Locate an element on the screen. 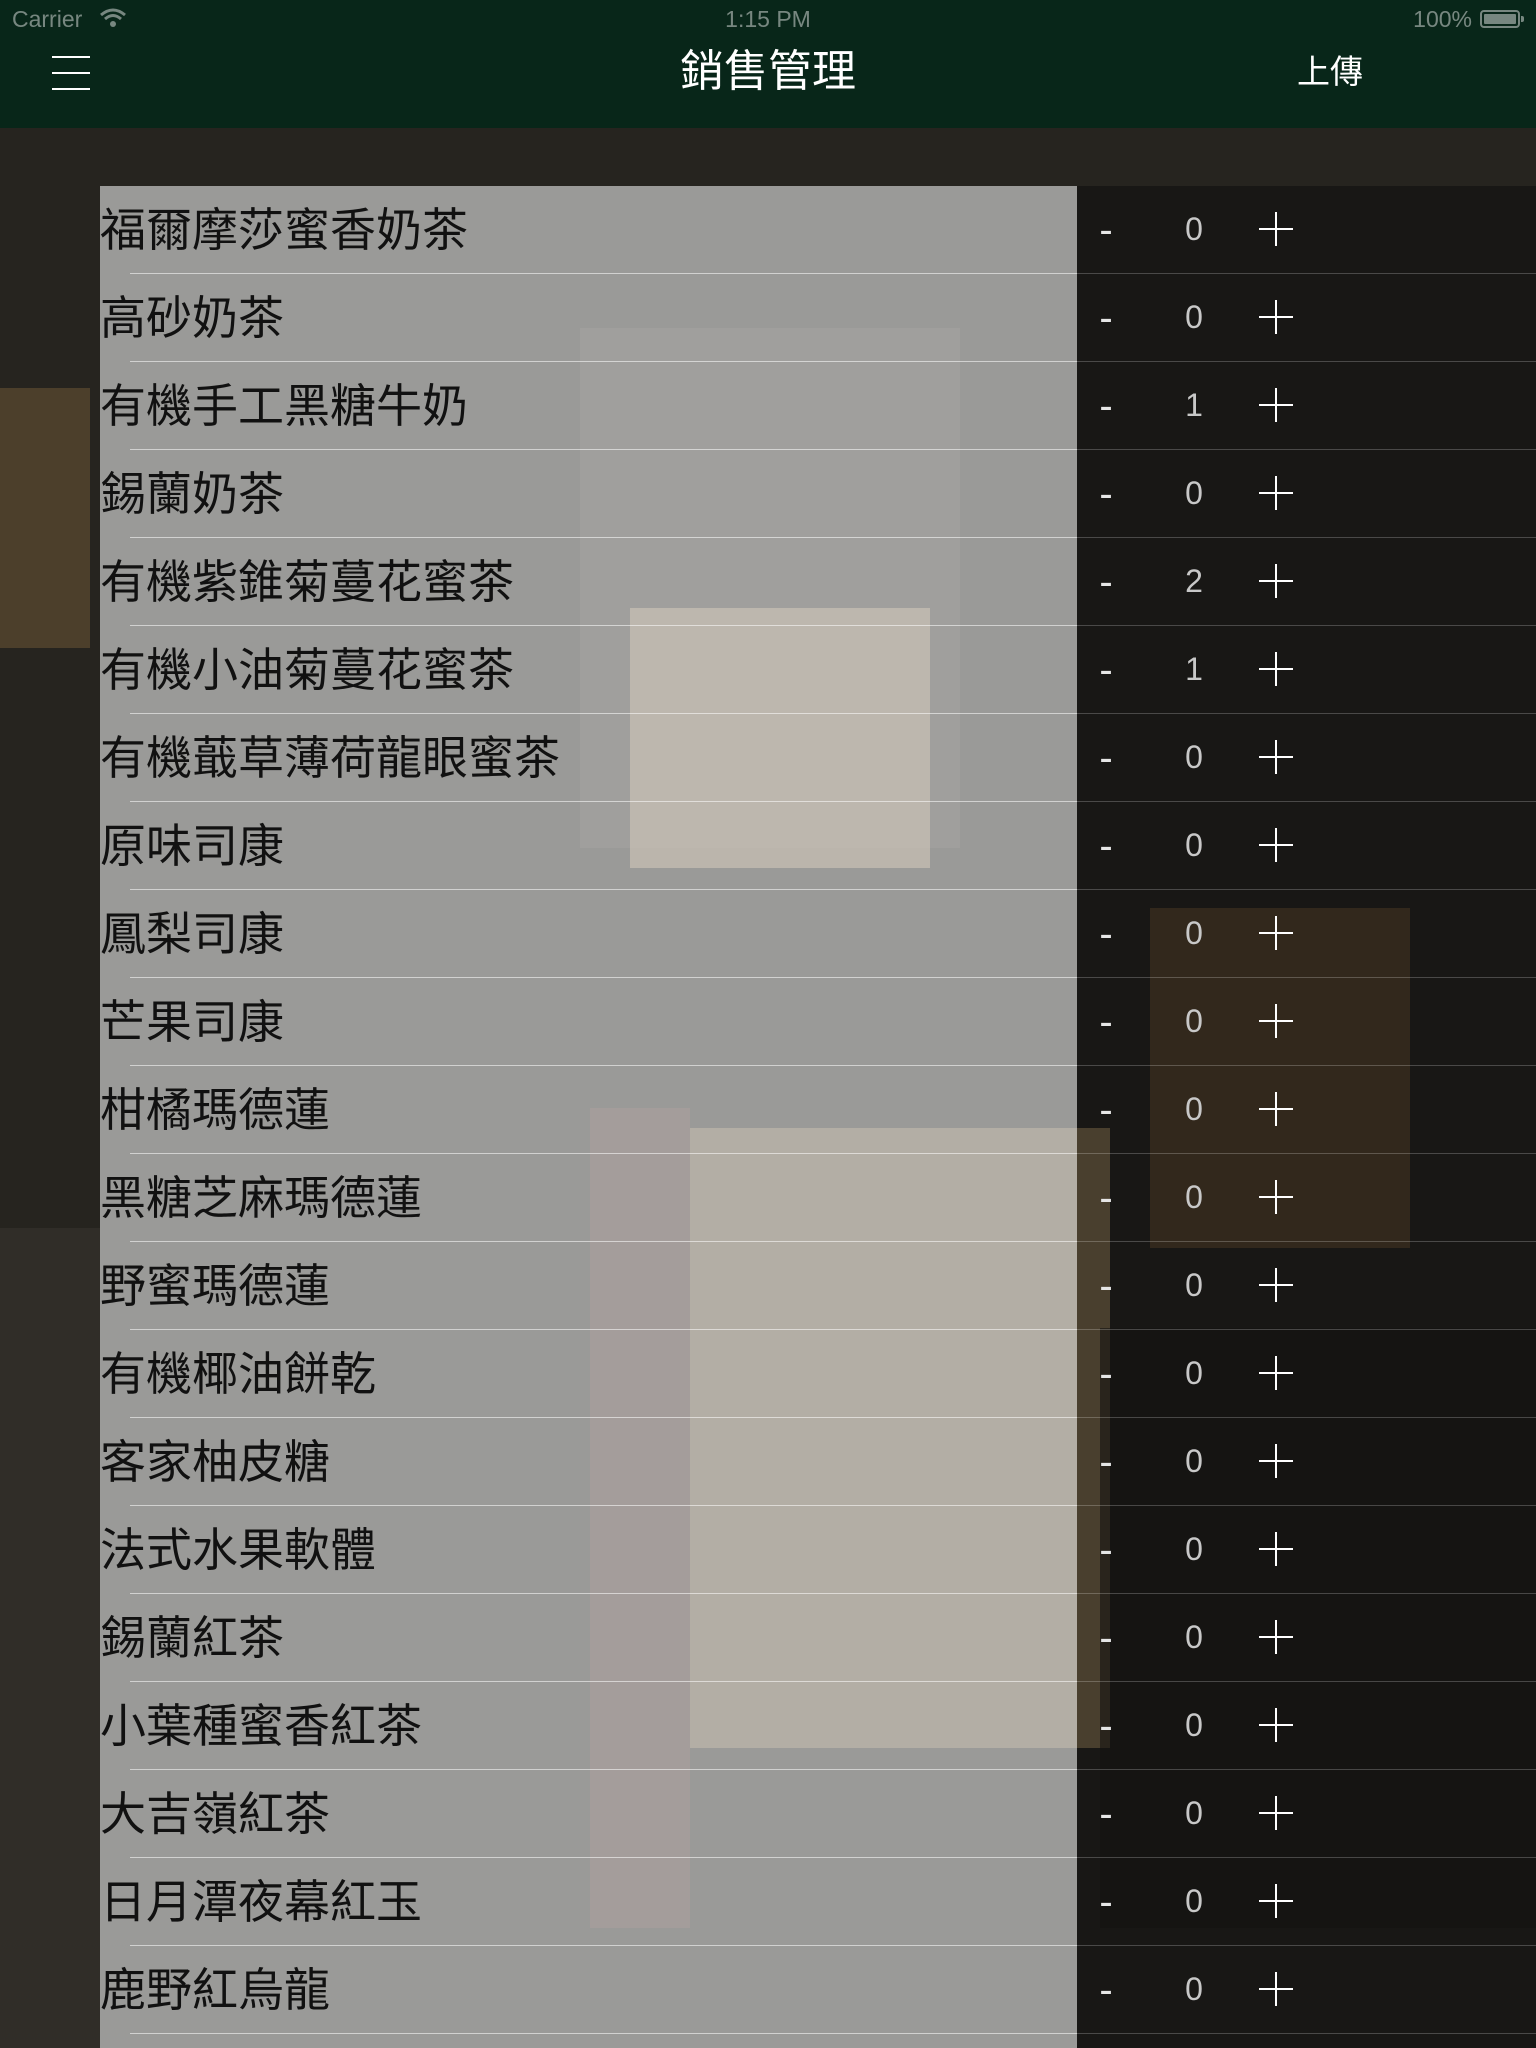 This screenshot has width=1536, height=2048. product-row: 有機手工黑糖牛奶 - 1 is located at coordinates (818, 406).